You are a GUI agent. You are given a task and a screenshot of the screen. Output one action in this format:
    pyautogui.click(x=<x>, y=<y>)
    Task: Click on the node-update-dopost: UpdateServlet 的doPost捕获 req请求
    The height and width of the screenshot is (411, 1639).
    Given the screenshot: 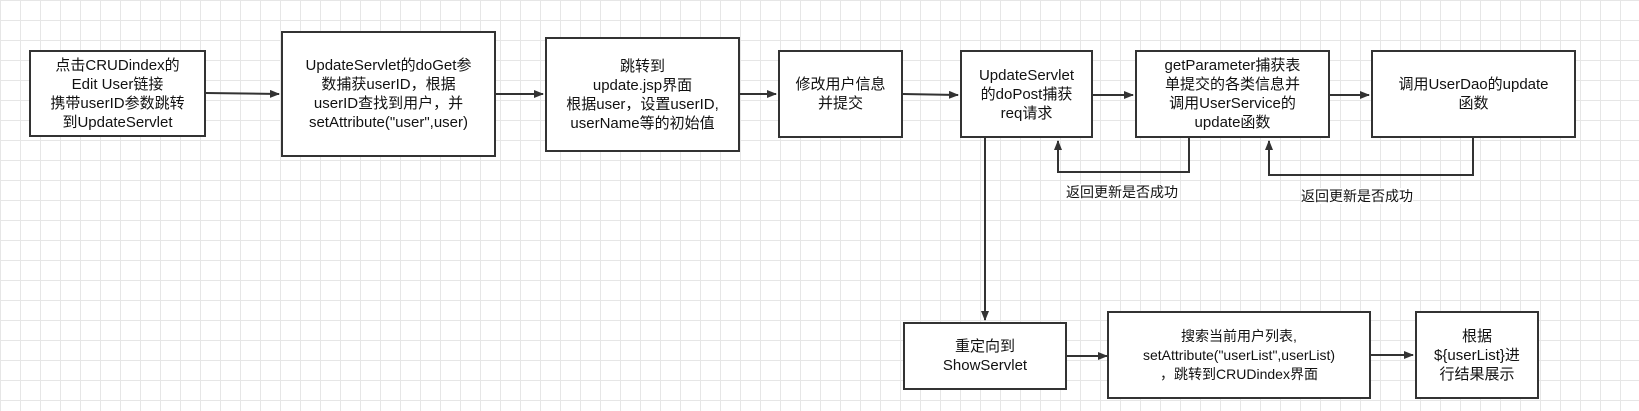 What is the action you would take?
    pyautogui.click(x=1026, y=94)
    